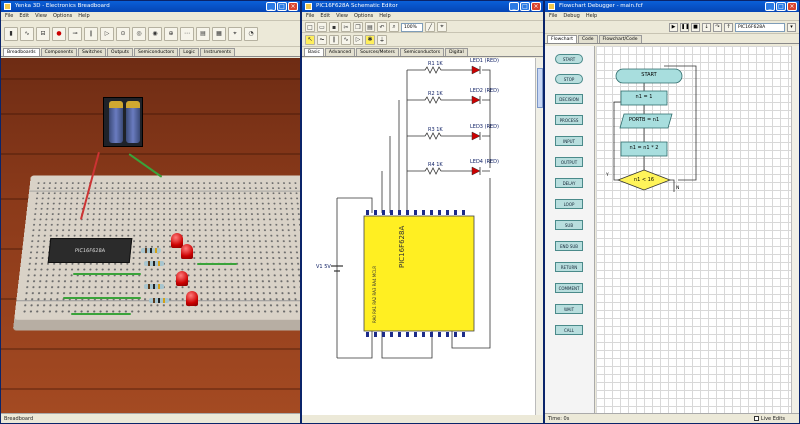 This screenshot has height=424, width=800. What do you see at coordinates (569, 246) in the screenshot?
I see `palette-item-end-sub: END SUB` at bounding box center [569, 246].